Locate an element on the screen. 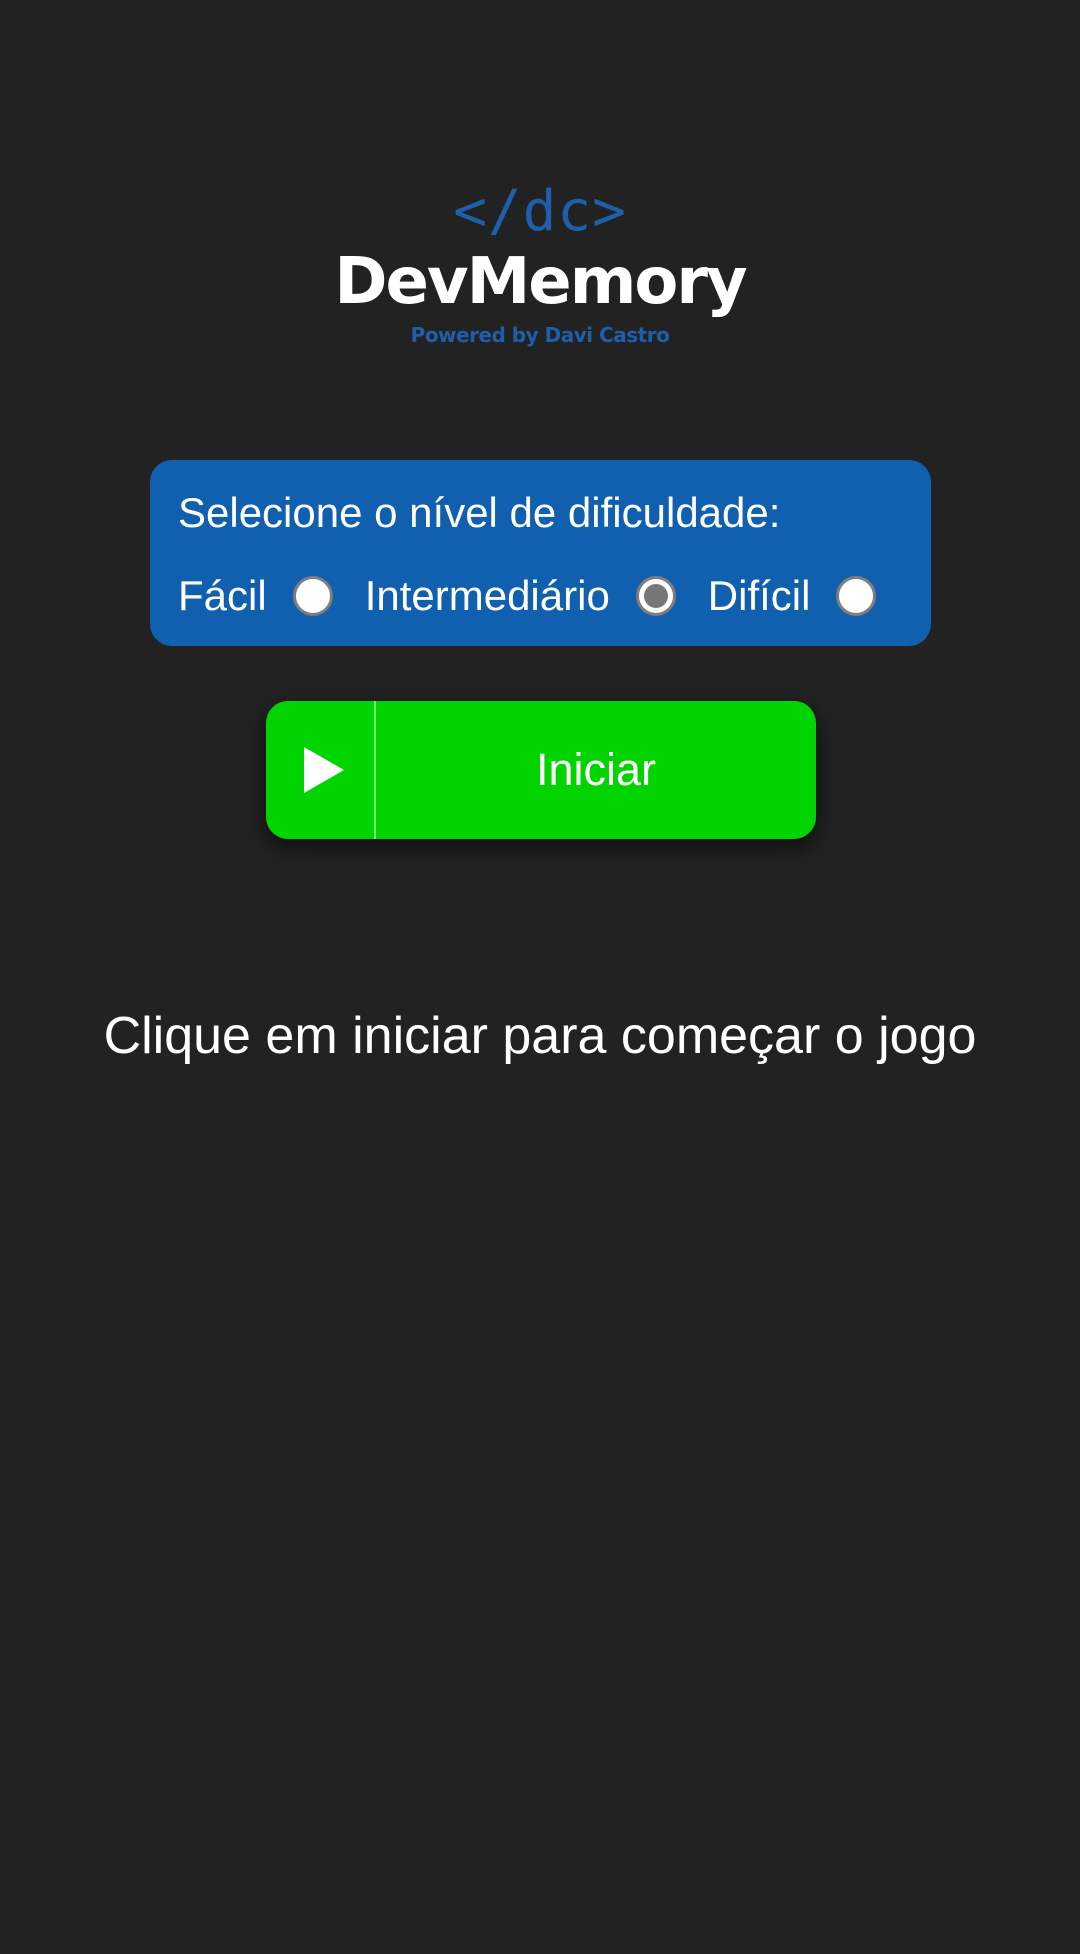  radio-dificil is located at coordinates (856, 596).